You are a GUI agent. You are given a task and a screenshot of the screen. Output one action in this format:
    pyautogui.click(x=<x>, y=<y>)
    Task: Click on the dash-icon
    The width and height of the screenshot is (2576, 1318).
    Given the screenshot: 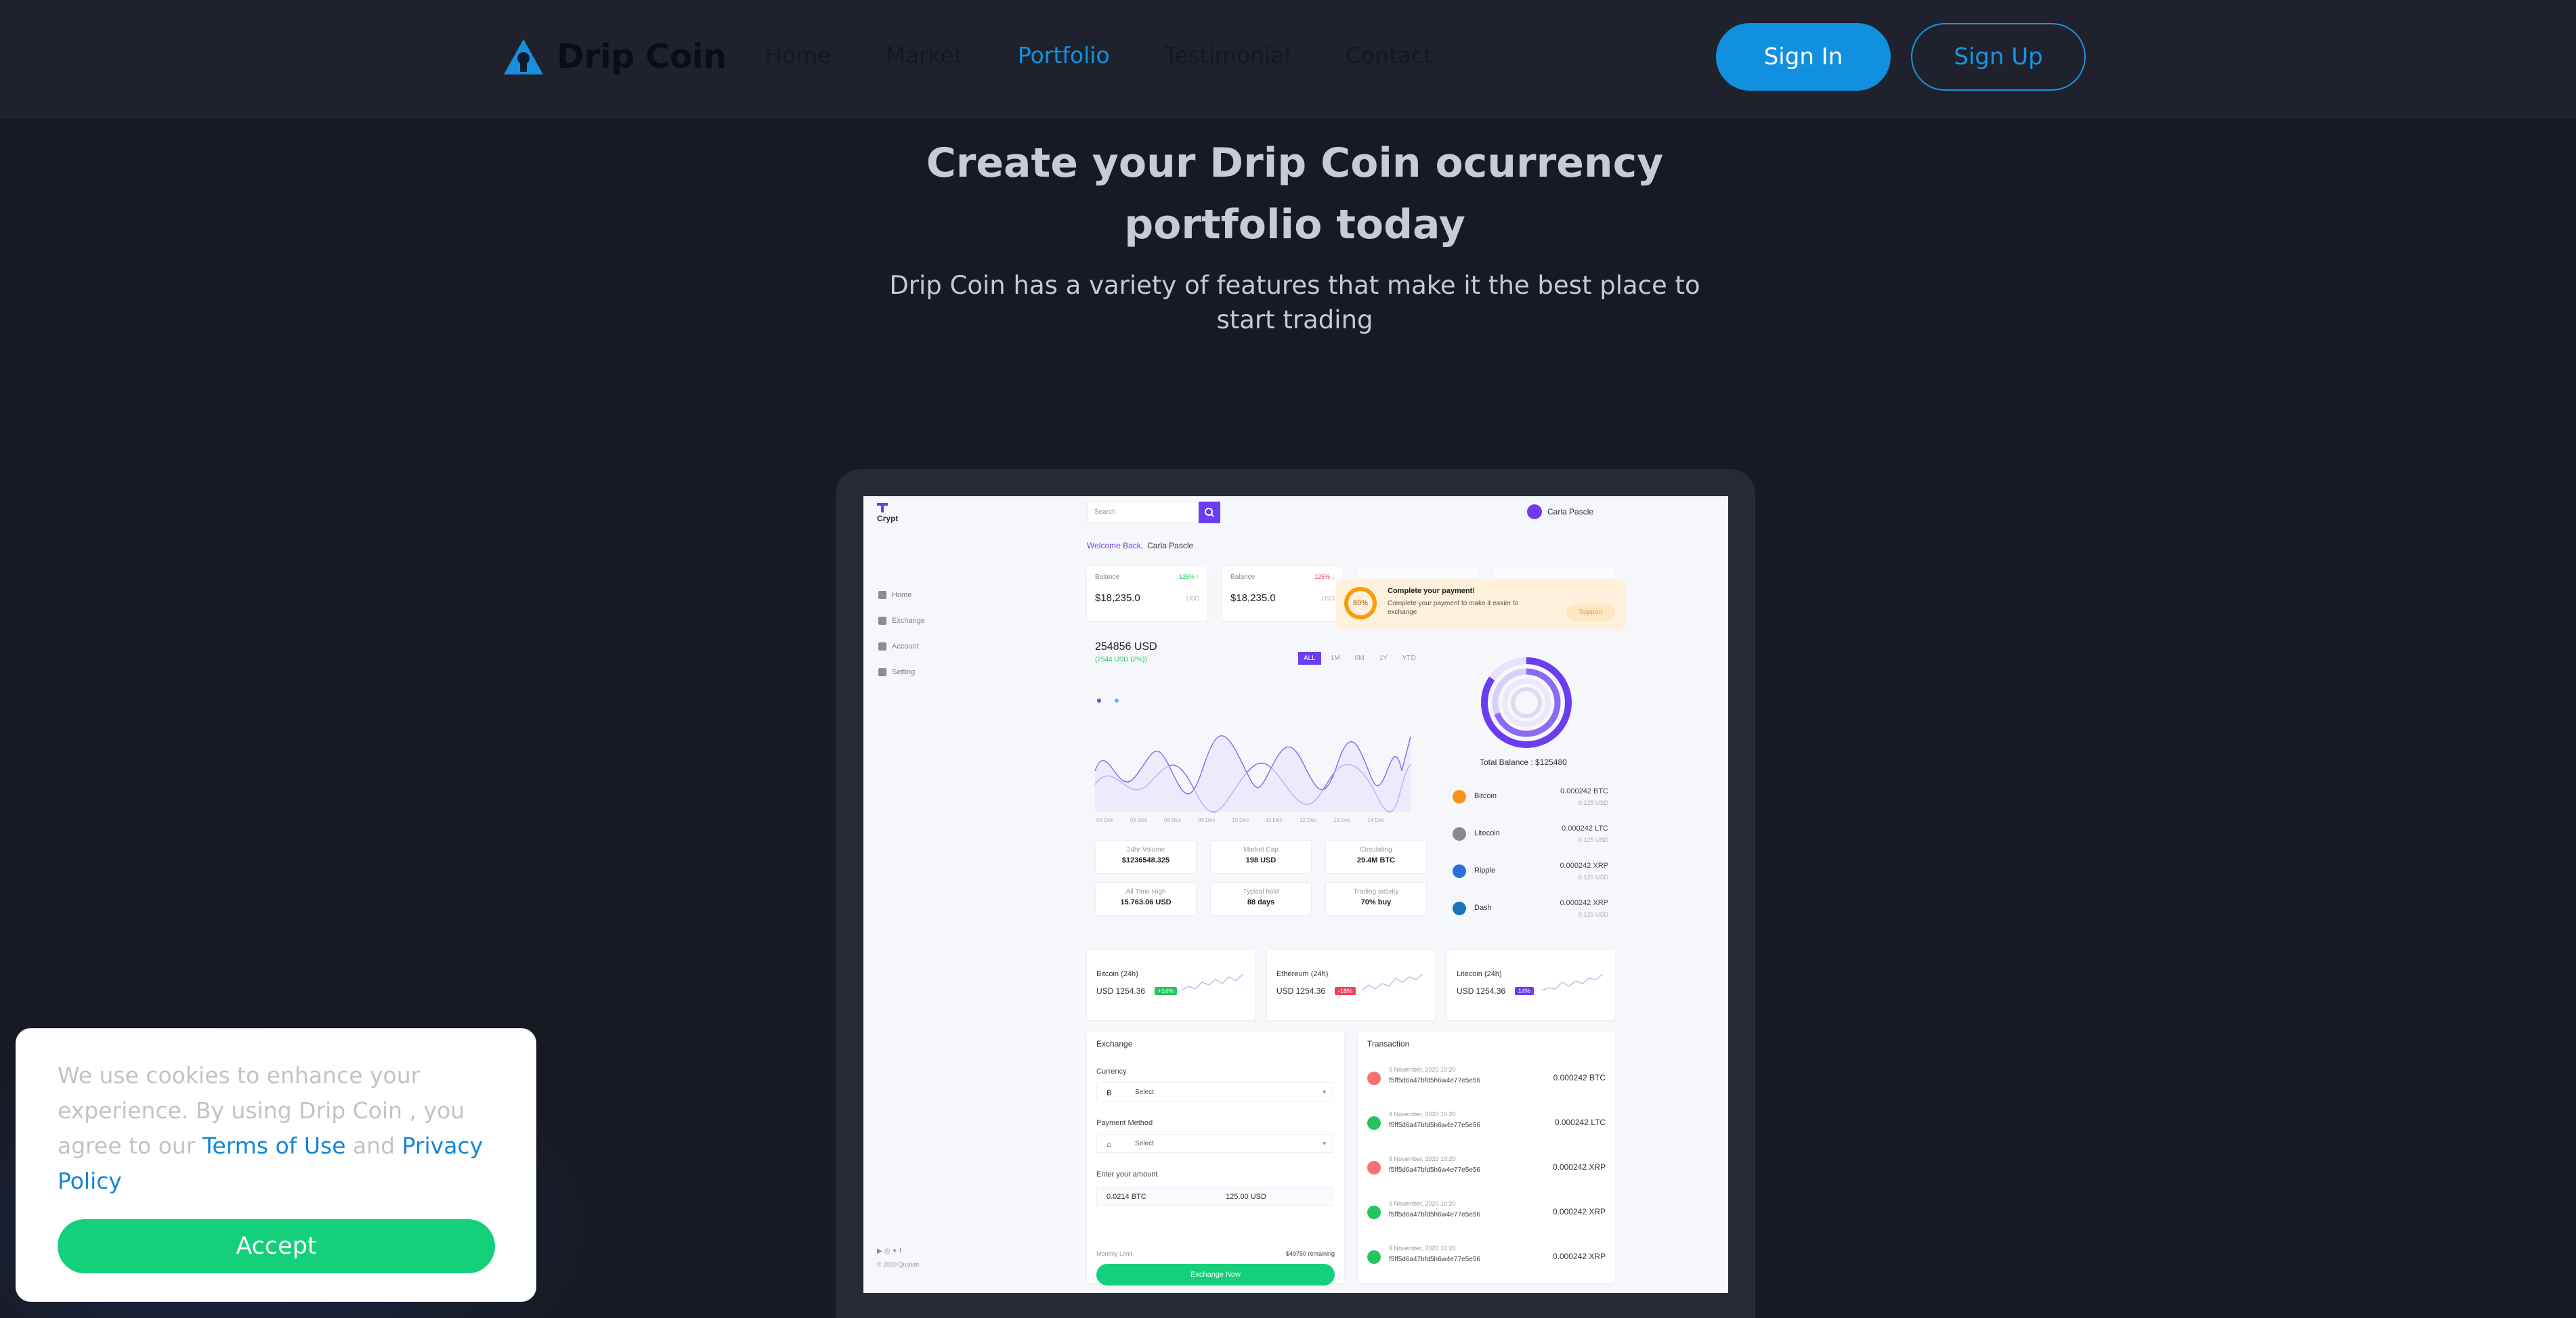 What is the action you would take?
    pyautogui.click(x=1459, y=908)
    